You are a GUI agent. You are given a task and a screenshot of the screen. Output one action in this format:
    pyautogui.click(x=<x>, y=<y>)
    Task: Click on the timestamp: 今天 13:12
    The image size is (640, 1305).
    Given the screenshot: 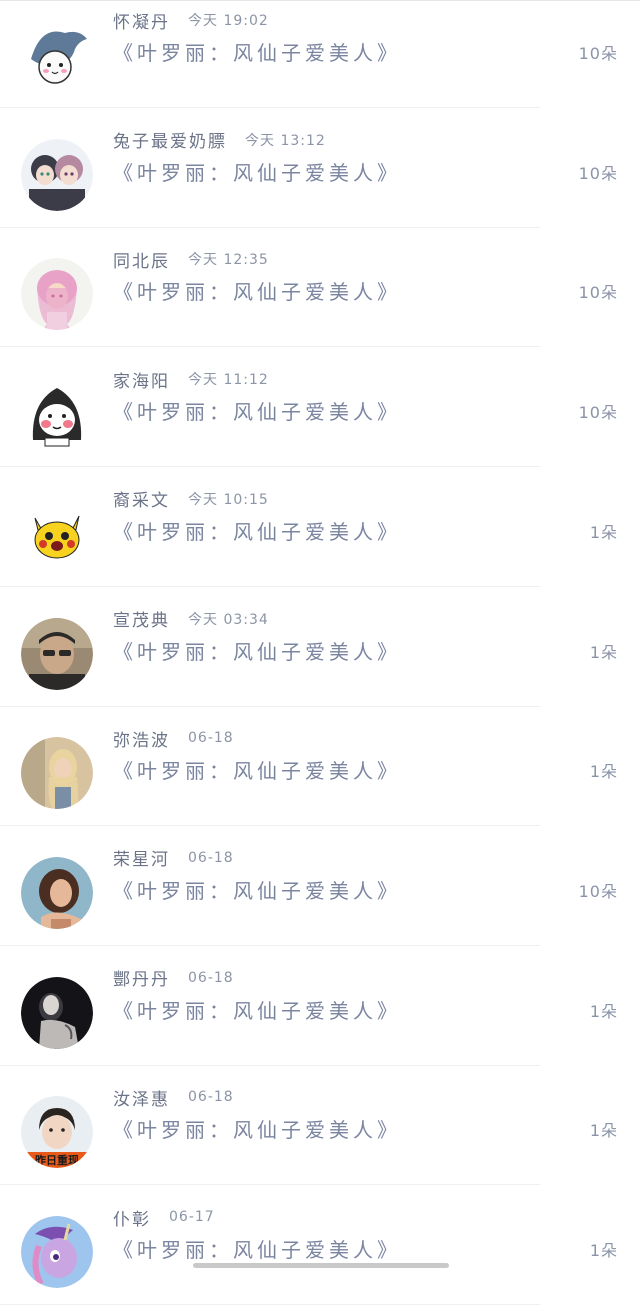 What is the action you would take?
    pyautogui.click(x=285, y=140)
    